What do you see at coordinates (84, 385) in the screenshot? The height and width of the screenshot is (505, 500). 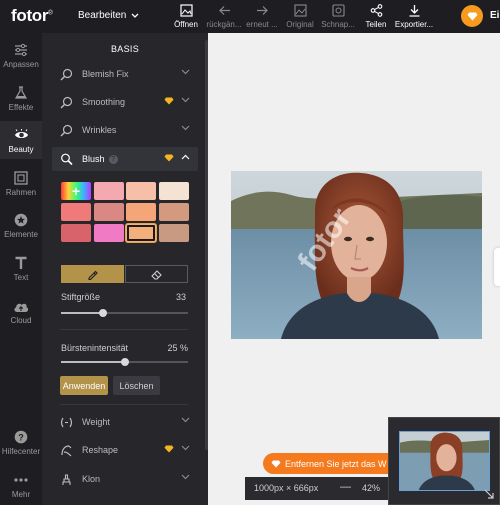 I see `apply-button: Anwenden` at bounding box center [84, 385].